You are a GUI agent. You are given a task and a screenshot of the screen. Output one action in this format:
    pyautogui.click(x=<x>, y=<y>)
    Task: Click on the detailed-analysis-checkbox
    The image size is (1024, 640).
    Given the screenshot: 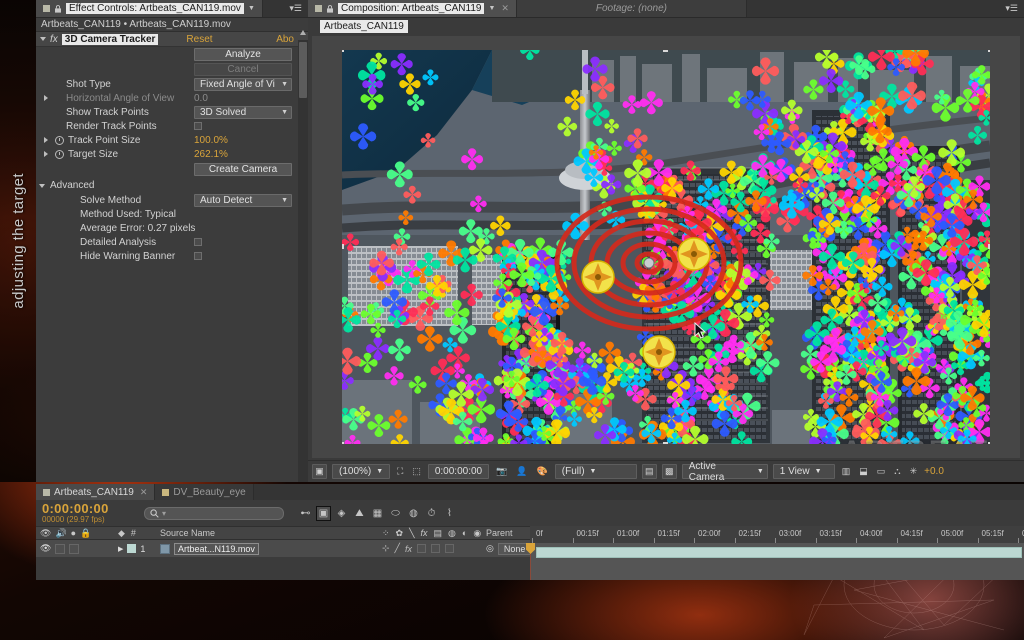 What is the action you would take?
    pyautogui.click(x=198, y=242)
    